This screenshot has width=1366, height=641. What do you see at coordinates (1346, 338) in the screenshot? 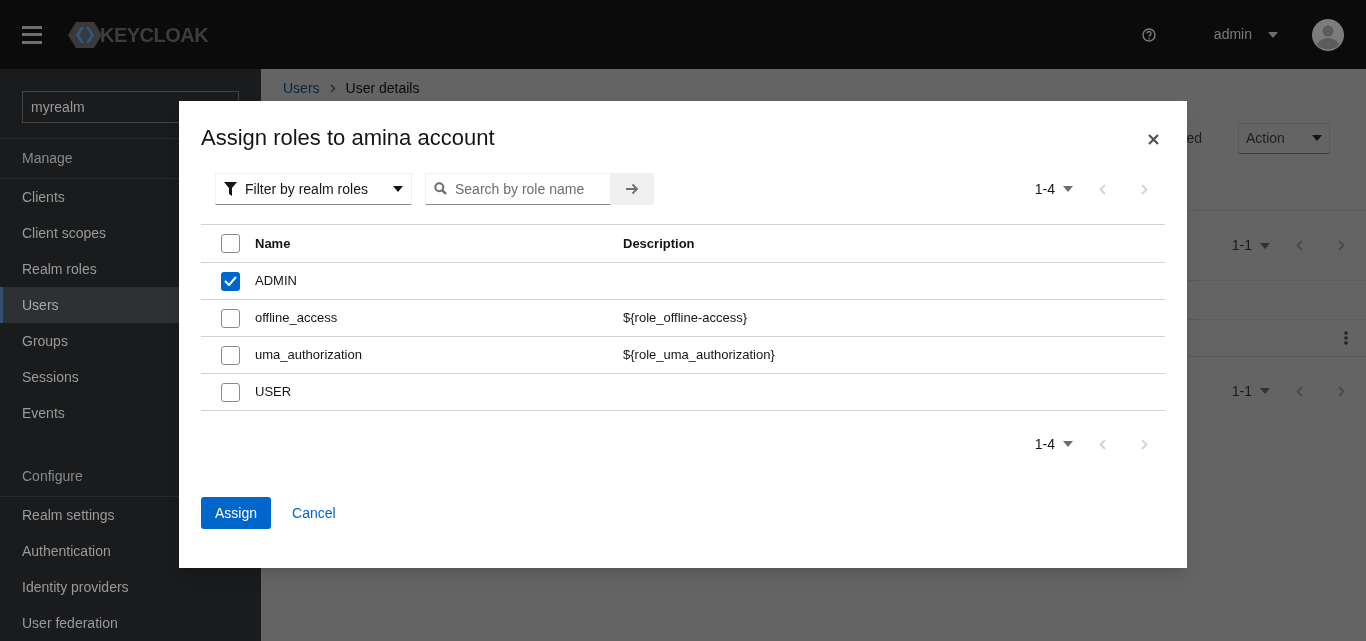
I see `kebab-icon` at bounding box center [1346, 338].